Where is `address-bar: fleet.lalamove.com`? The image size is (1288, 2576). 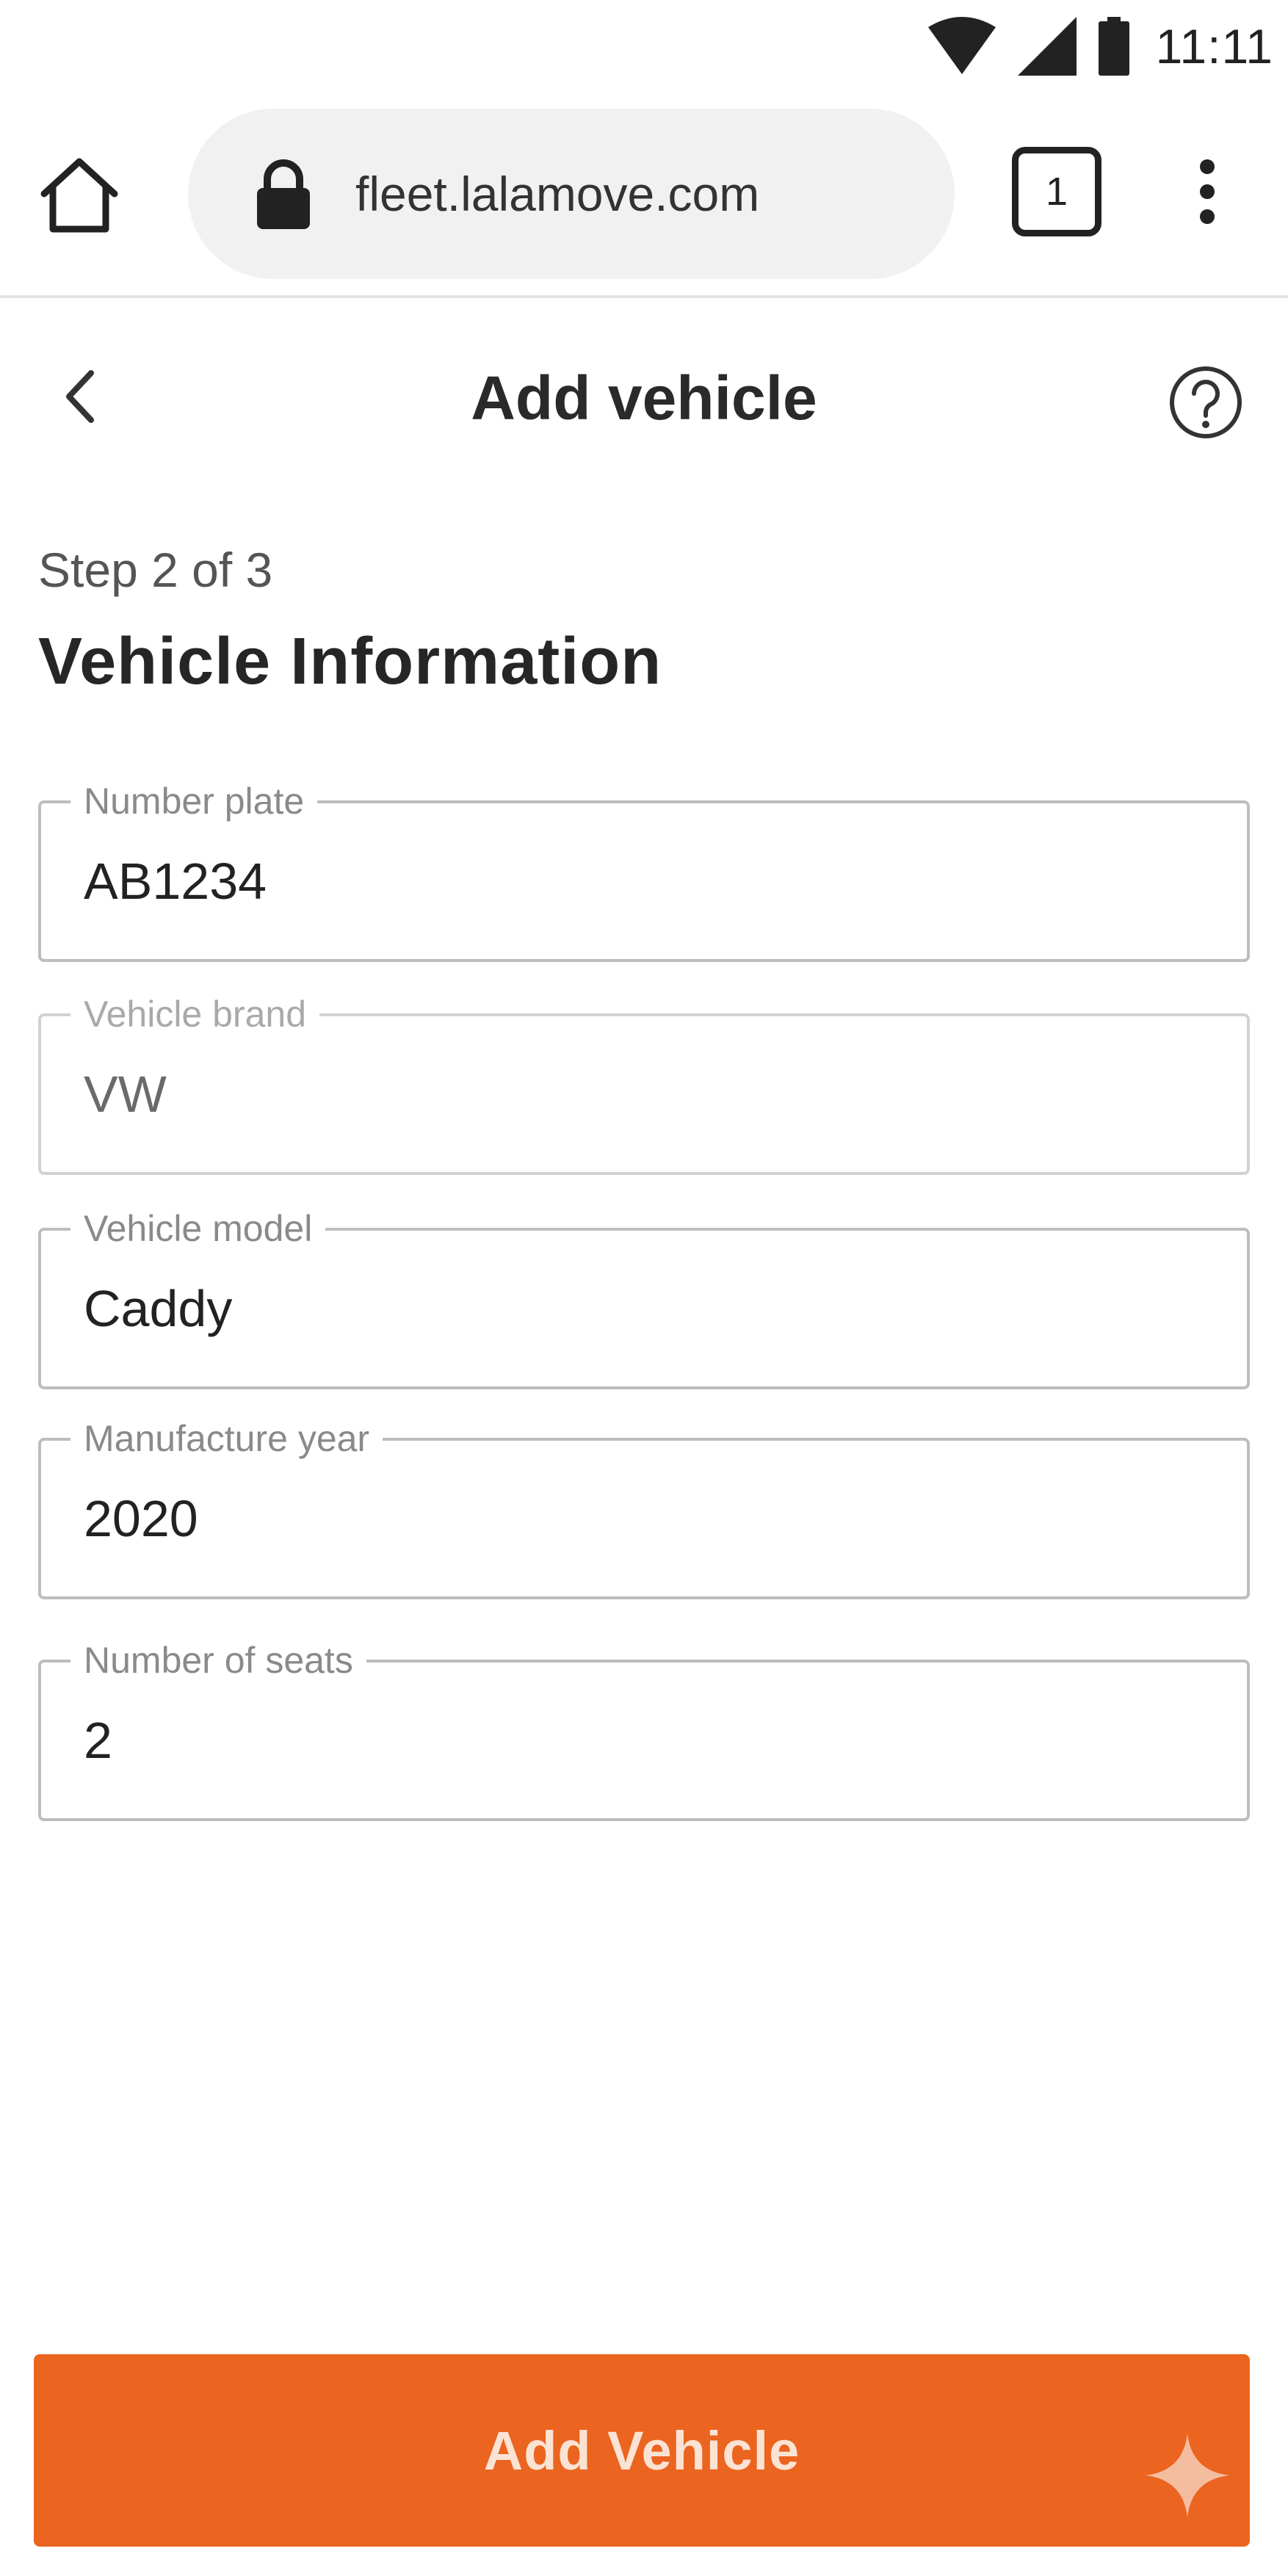 address-bar: fleet.lalamove.com is located at coordinates (571, 194).